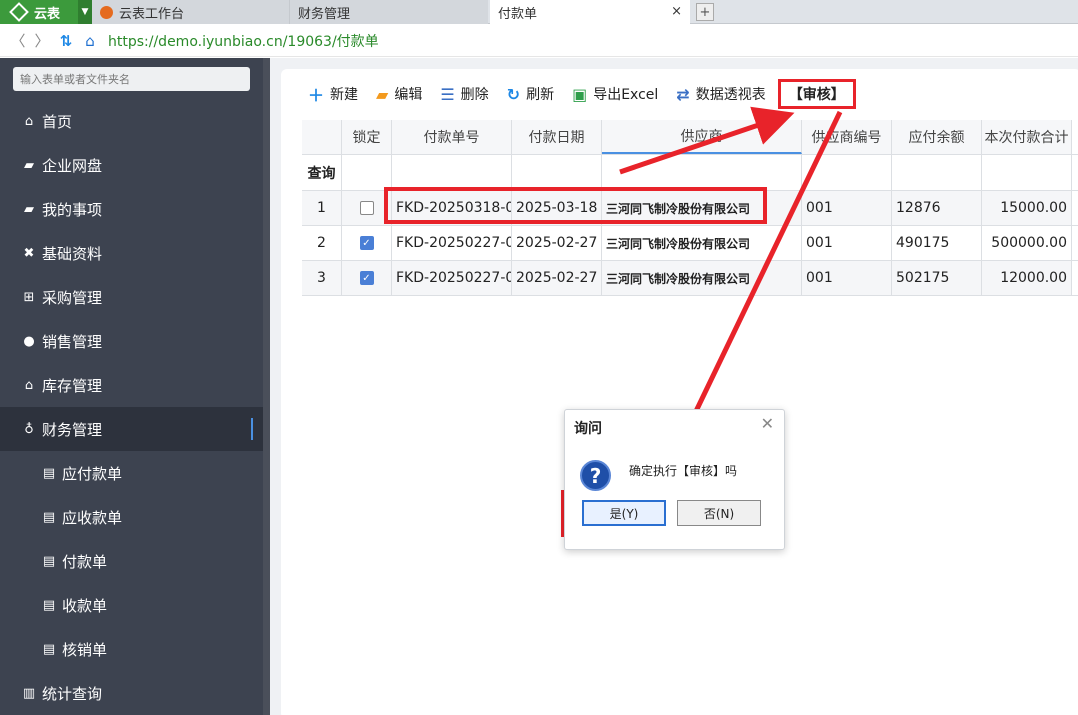 This screenshot has height=715, width=1078. I want to click on total-cell: 12000.00, so click(1027, 278).